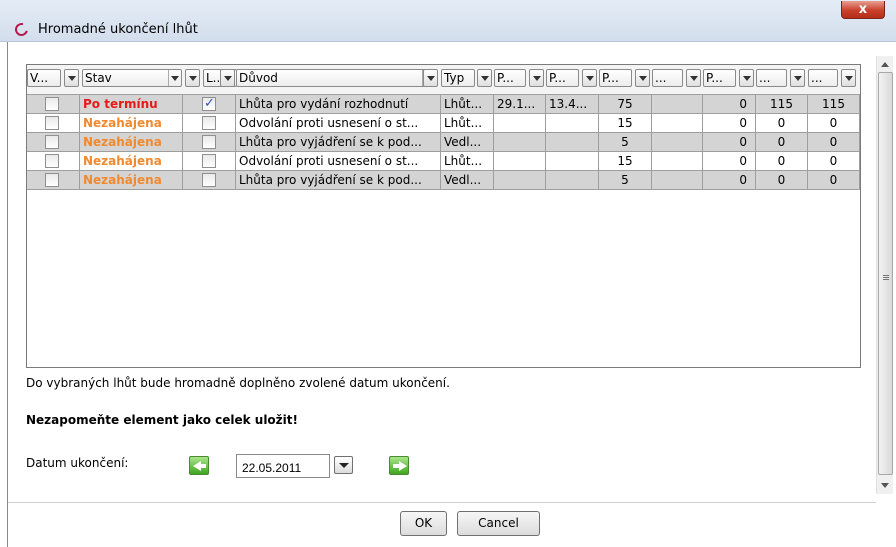 The image size is (896, 547). Describe the element at coordinates (77, 463) in the screenshot. I see `end-date-label: Datum ukončení:` at that location.